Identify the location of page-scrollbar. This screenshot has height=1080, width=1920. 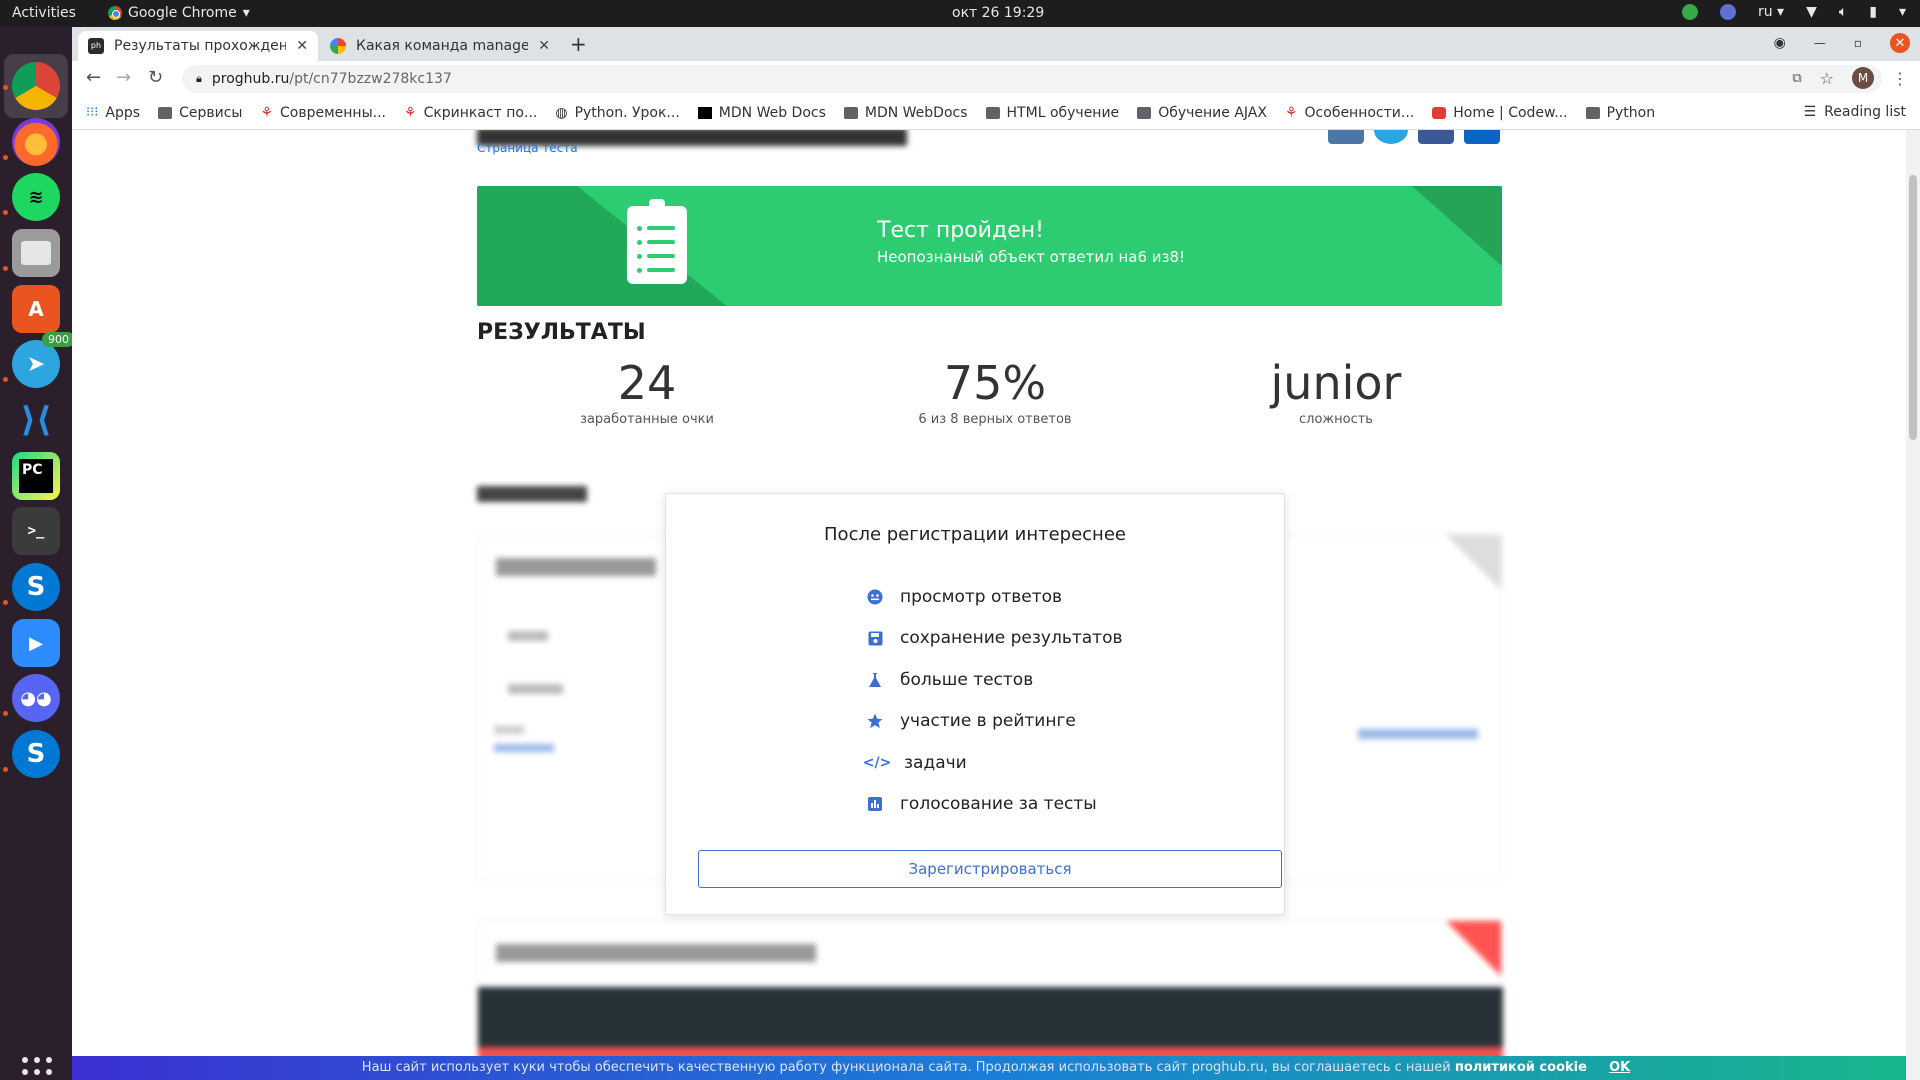
(1913, 605).